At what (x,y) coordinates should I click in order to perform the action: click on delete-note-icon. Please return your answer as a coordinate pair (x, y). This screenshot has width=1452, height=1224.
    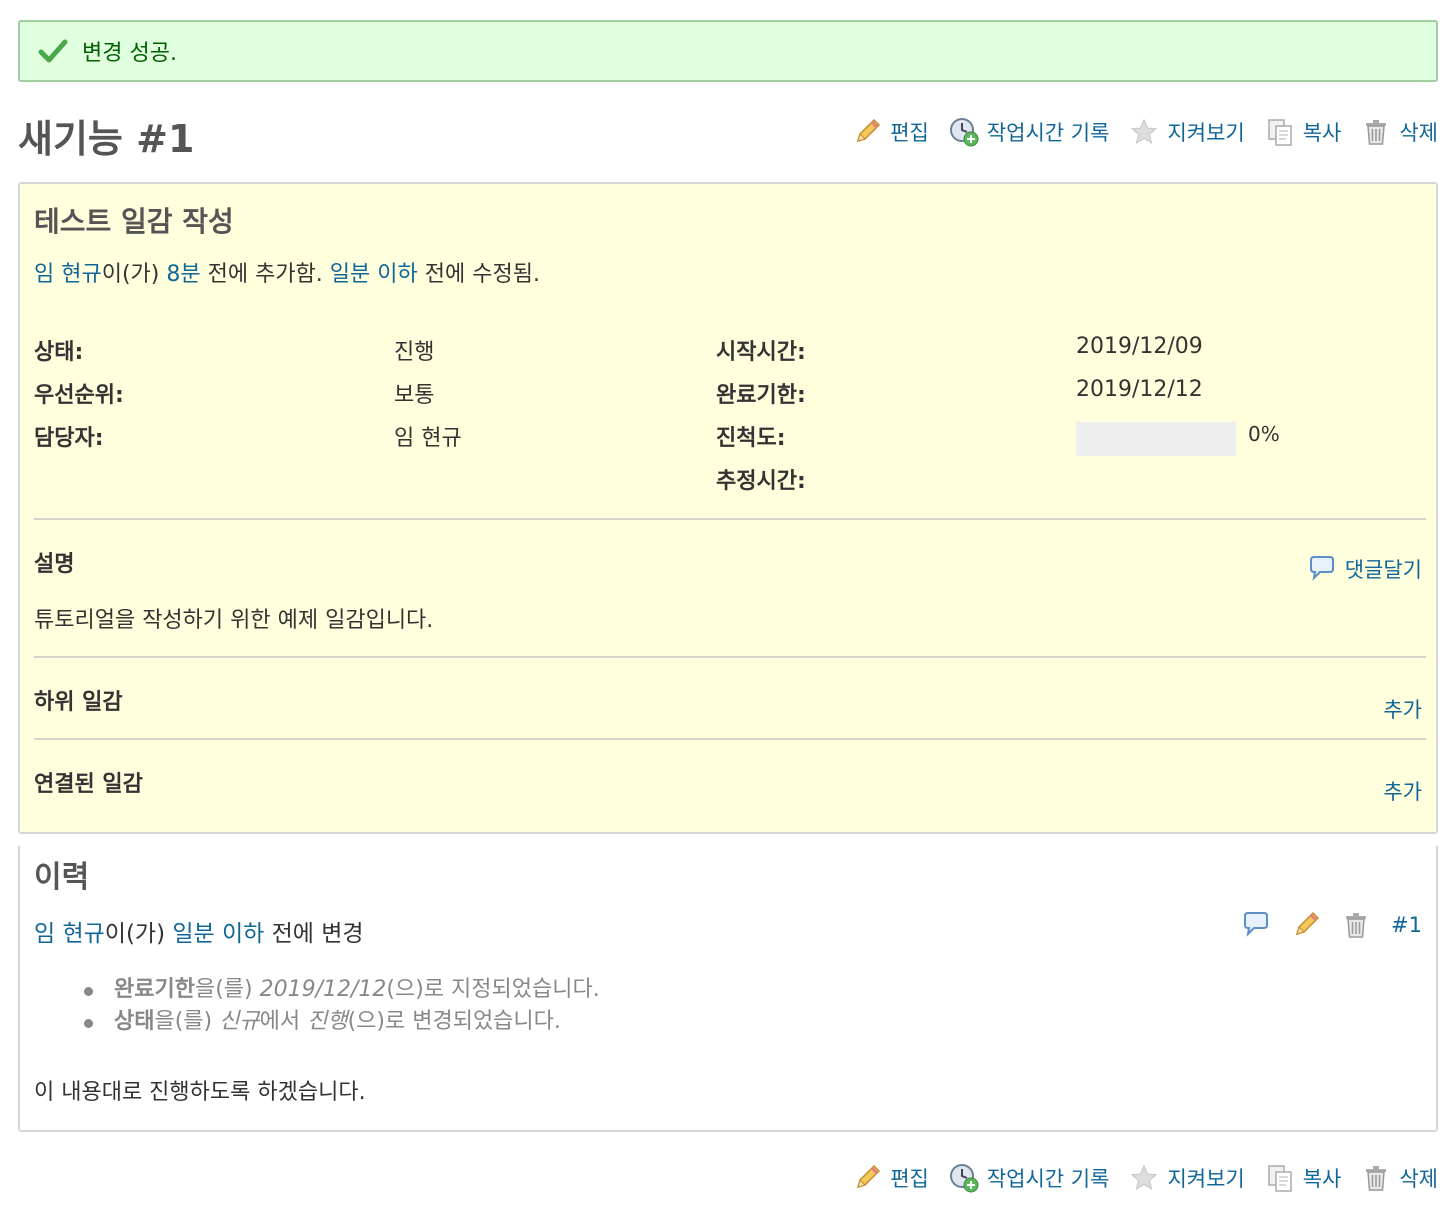
    Looking at the image, I should click on (1356, 925).